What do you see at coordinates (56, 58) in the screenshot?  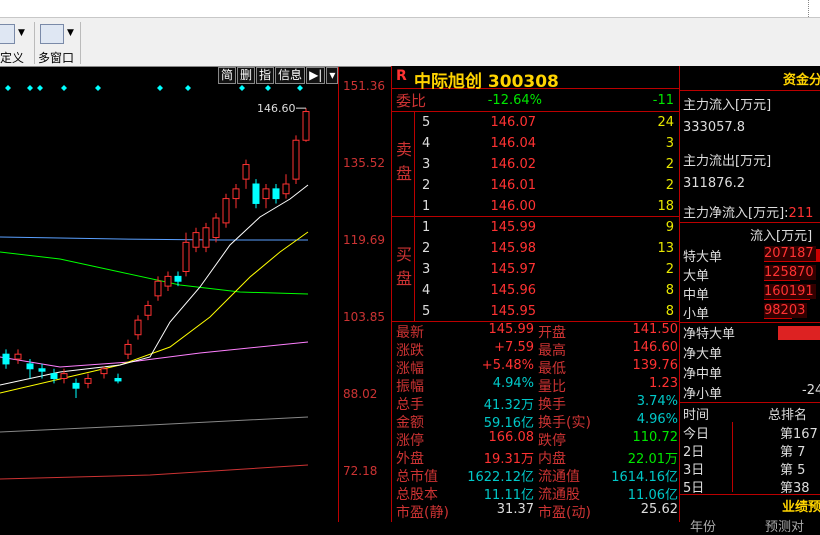 I see `multi-window-label: 多窗口` at bounding box center [56, 58].